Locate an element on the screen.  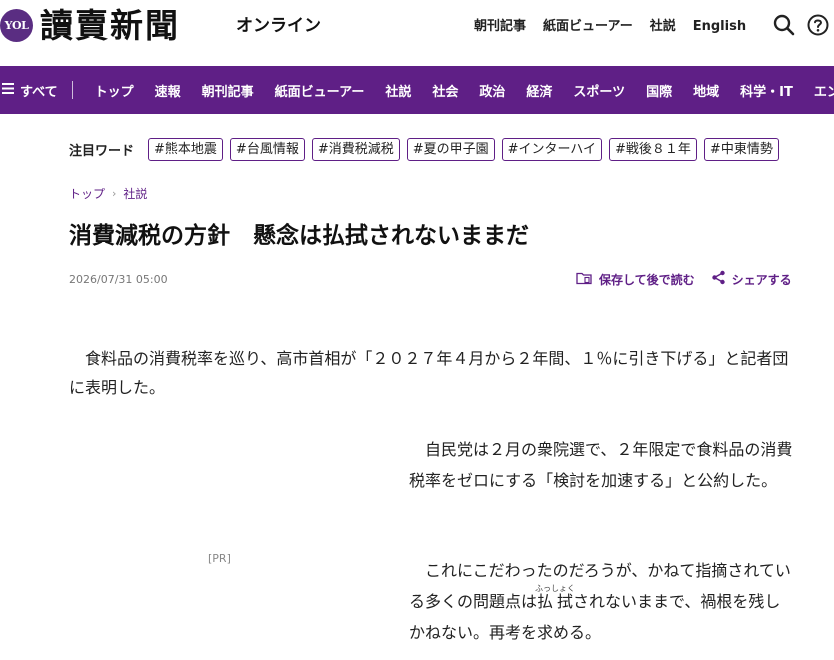
trending-label: 注目ワード is located at coordinates (102, 151).